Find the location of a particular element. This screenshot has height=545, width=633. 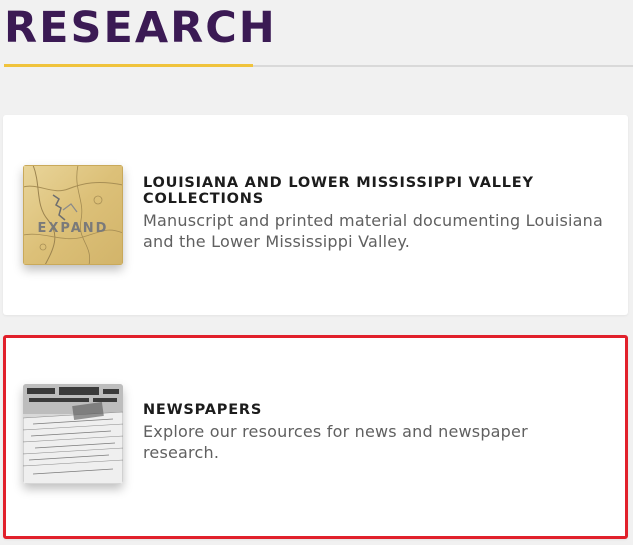

antique-map-thumbnail: EXPAND is located at coordinates (73, 215).